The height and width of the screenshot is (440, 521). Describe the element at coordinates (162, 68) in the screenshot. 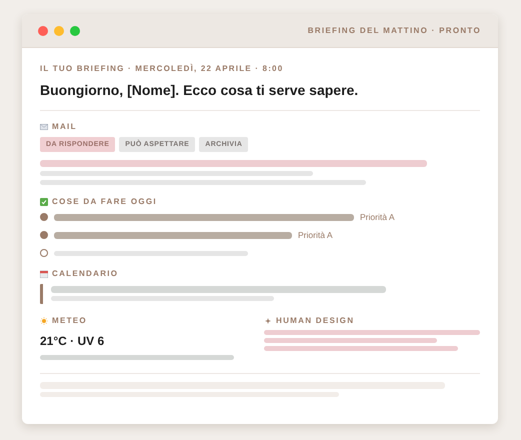

I see `briefing-date: IL TUO BRIEFING · MERCOLEDÌ, 22 APRILE · 8:00` at that location.